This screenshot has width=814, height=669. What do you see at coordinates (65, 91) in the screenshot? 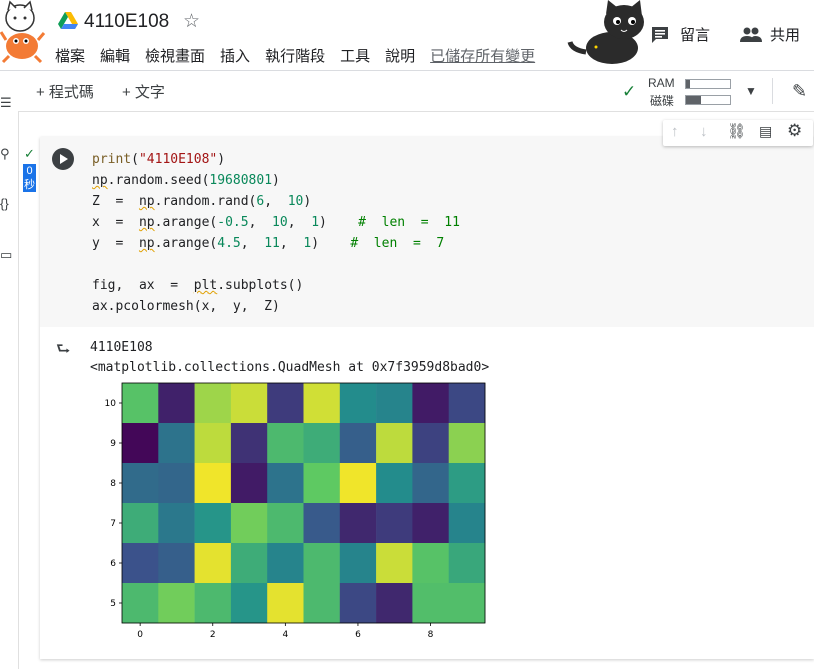
I see `add-code-button: + 程式碼` at bounding box center [65, 91].